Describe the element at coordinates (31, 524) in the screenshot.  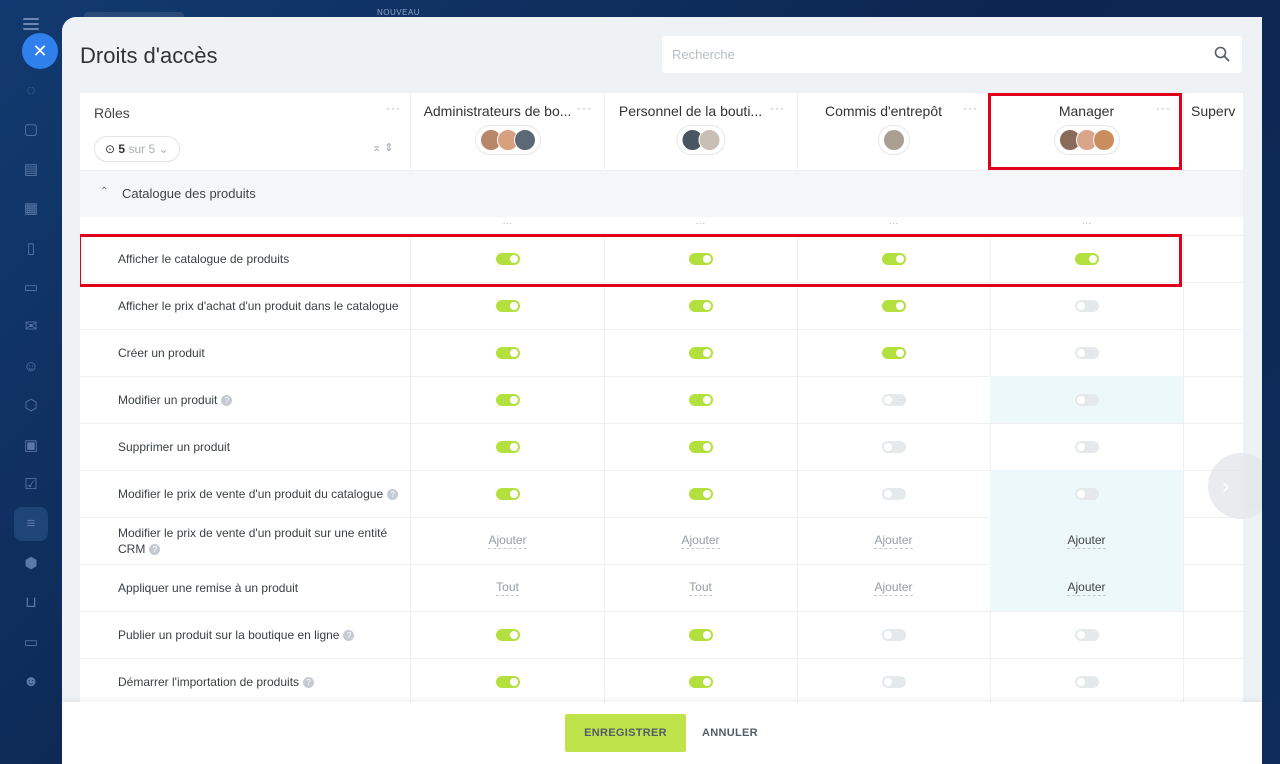
I see `filter-icon: ≡` at that location.